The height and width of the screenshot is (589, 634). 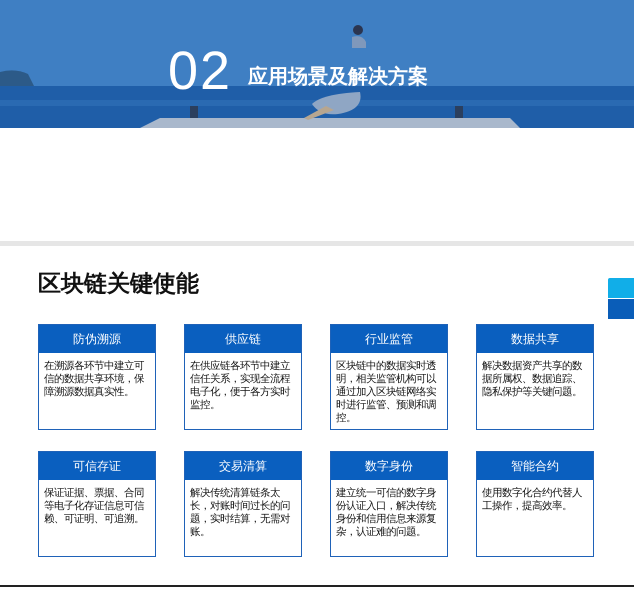 I want to click on card-title: 交易清算, so click(x=243, y=466).